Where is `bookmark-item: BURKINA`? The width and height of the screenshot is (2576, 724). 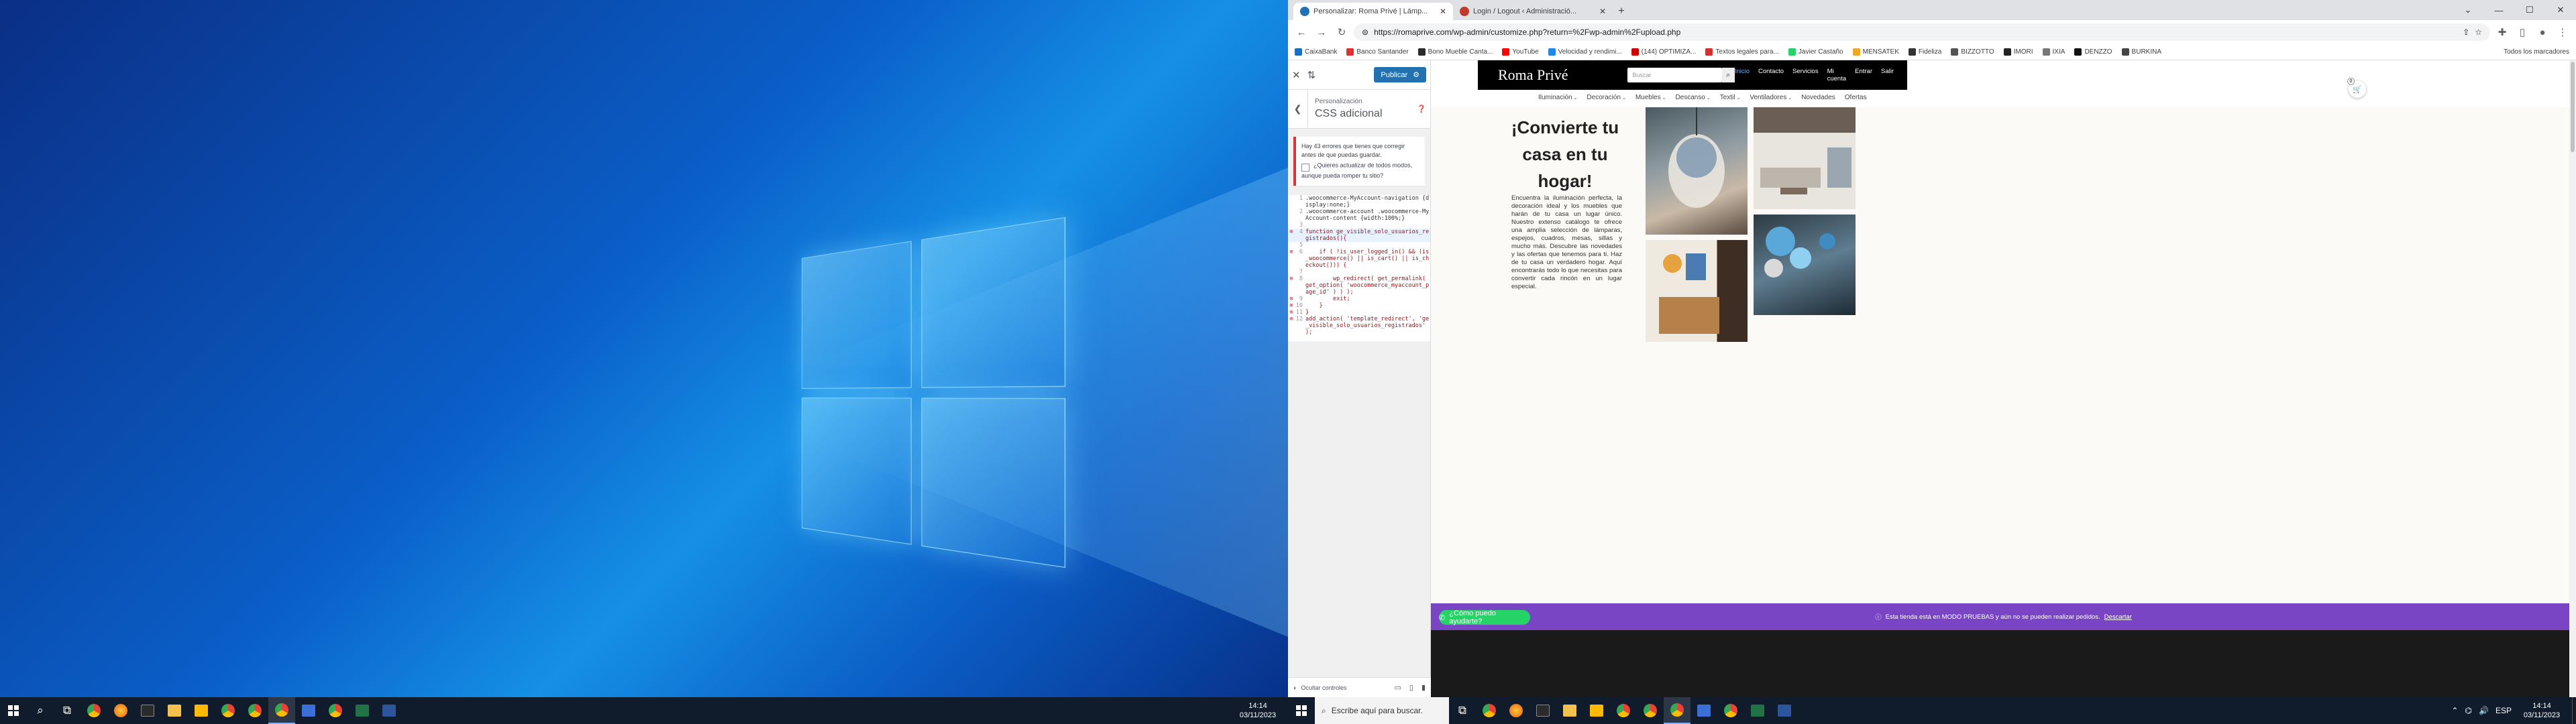
bookmark-item: BURKINA is located at coordinates (2141, 52).